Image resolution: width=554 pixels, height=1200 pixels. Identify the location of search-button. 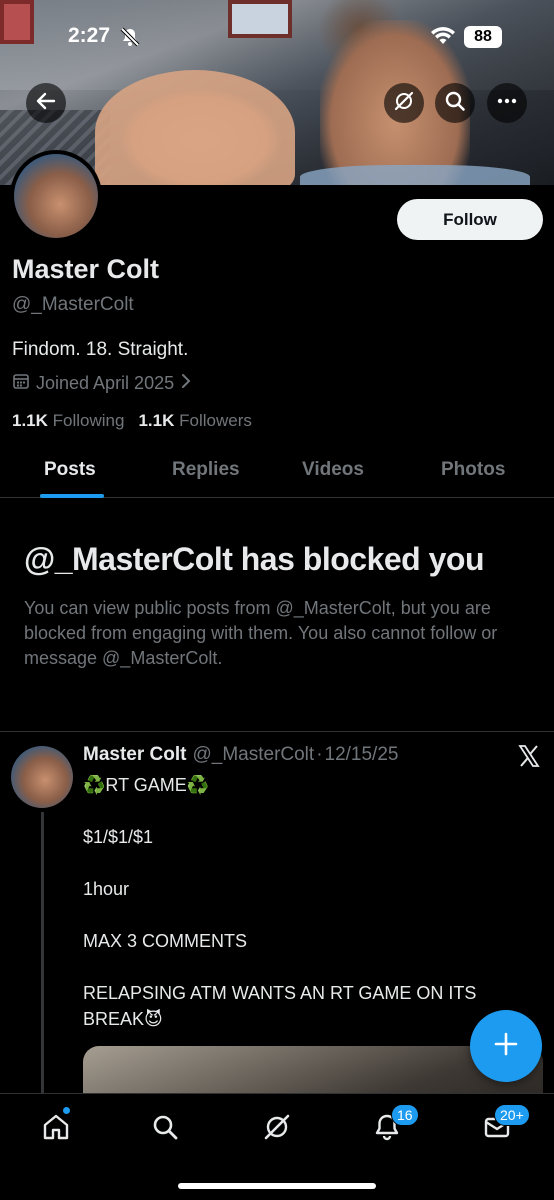
(455, 103).